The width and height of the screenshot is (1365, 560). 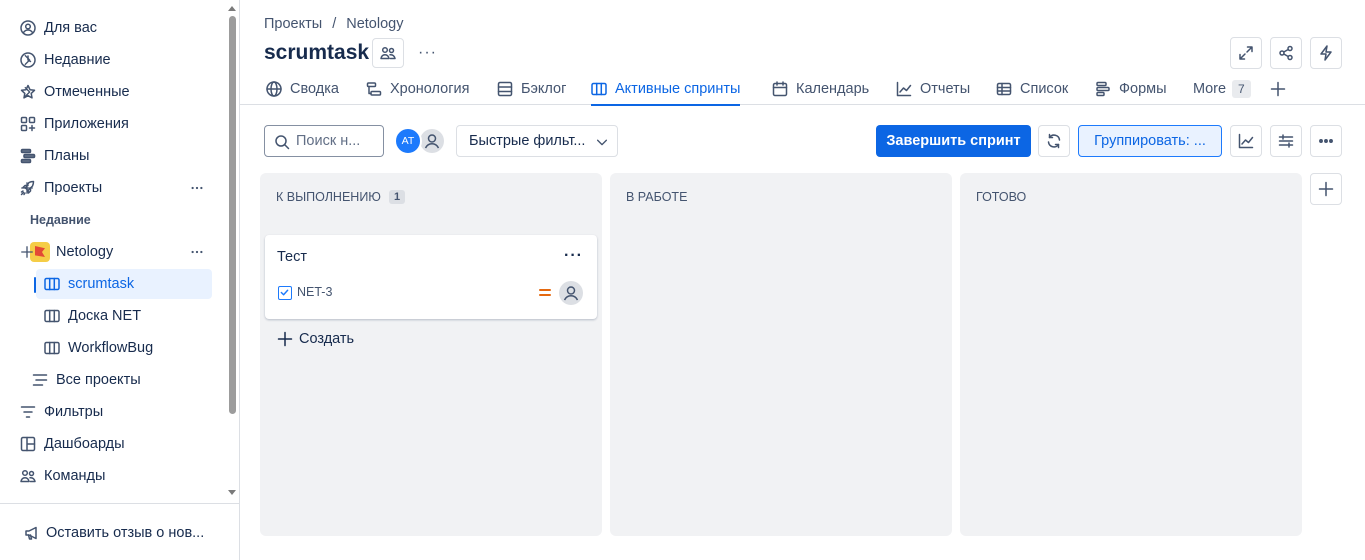 What do you see at coordinates (374, 89) in the screenshot?
I see `timeline-icon` at bounding box center [374, 89].